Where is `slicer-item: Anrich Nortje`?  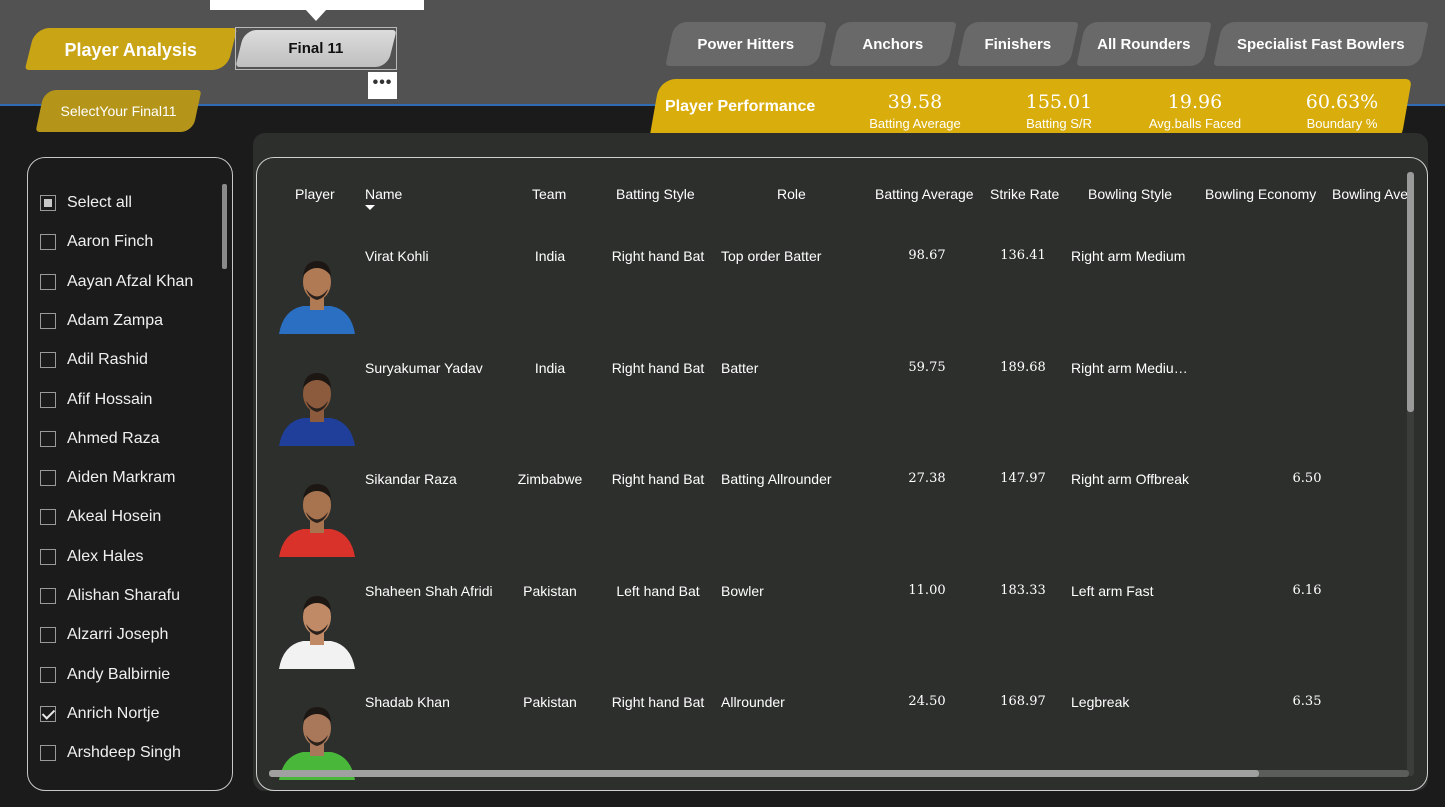
slicer-item: Anrich Nortje is located at coordinates (99, 714).